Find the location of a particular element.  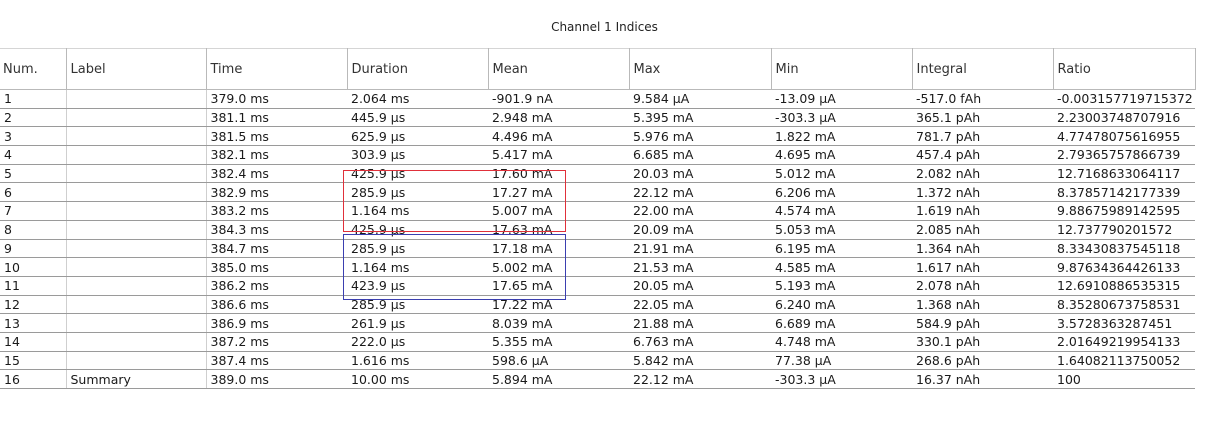

cell-ratio: 1.64082113750052 is located at coordinates (1124, 361).